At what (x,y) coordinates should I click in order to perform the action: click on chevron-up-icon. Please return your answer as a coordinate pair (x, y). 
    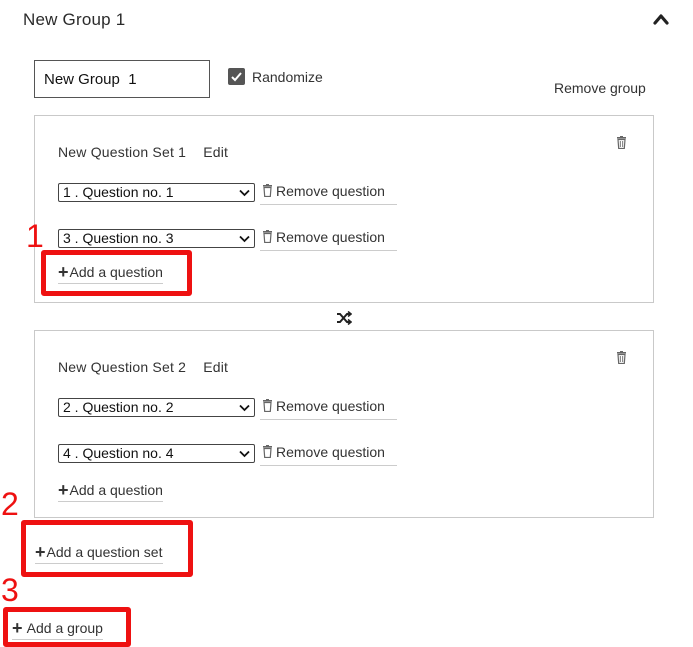
    Looking at the image, I should click on (661, 19).